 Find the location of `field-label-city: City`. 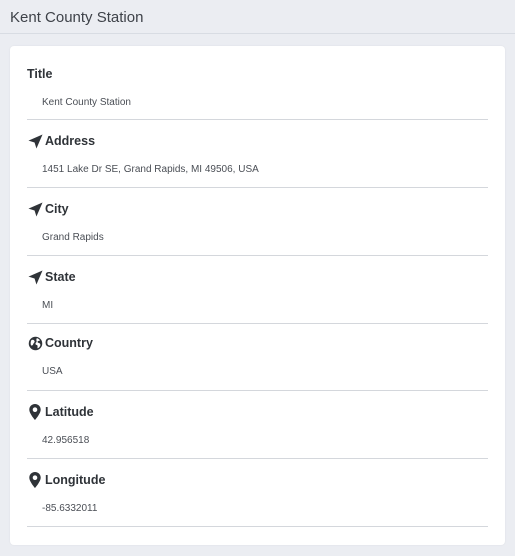

field-label-city: City is located at coordinates (57, 209).